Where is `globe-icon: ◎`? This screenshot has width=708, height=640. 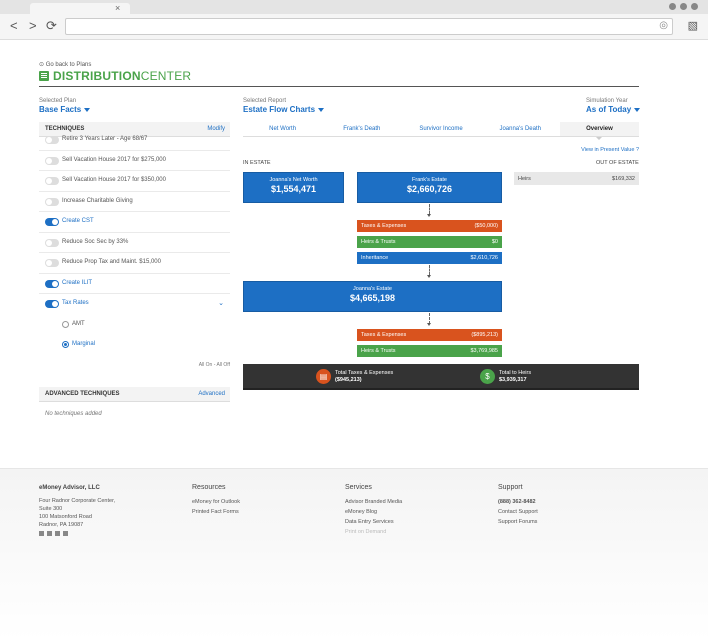 globe-icon: ◎ is located at coordinates (663, 25).